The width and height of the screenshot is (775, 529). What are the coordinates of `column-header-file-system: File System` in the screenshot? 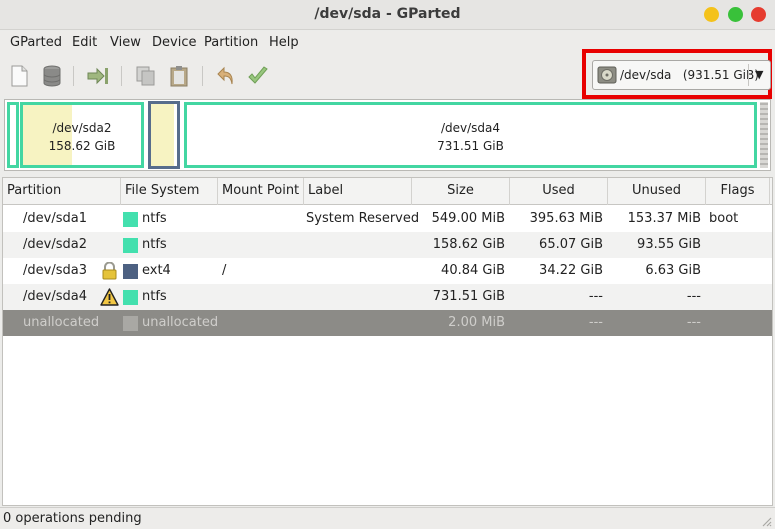 It's located at (169, 191).